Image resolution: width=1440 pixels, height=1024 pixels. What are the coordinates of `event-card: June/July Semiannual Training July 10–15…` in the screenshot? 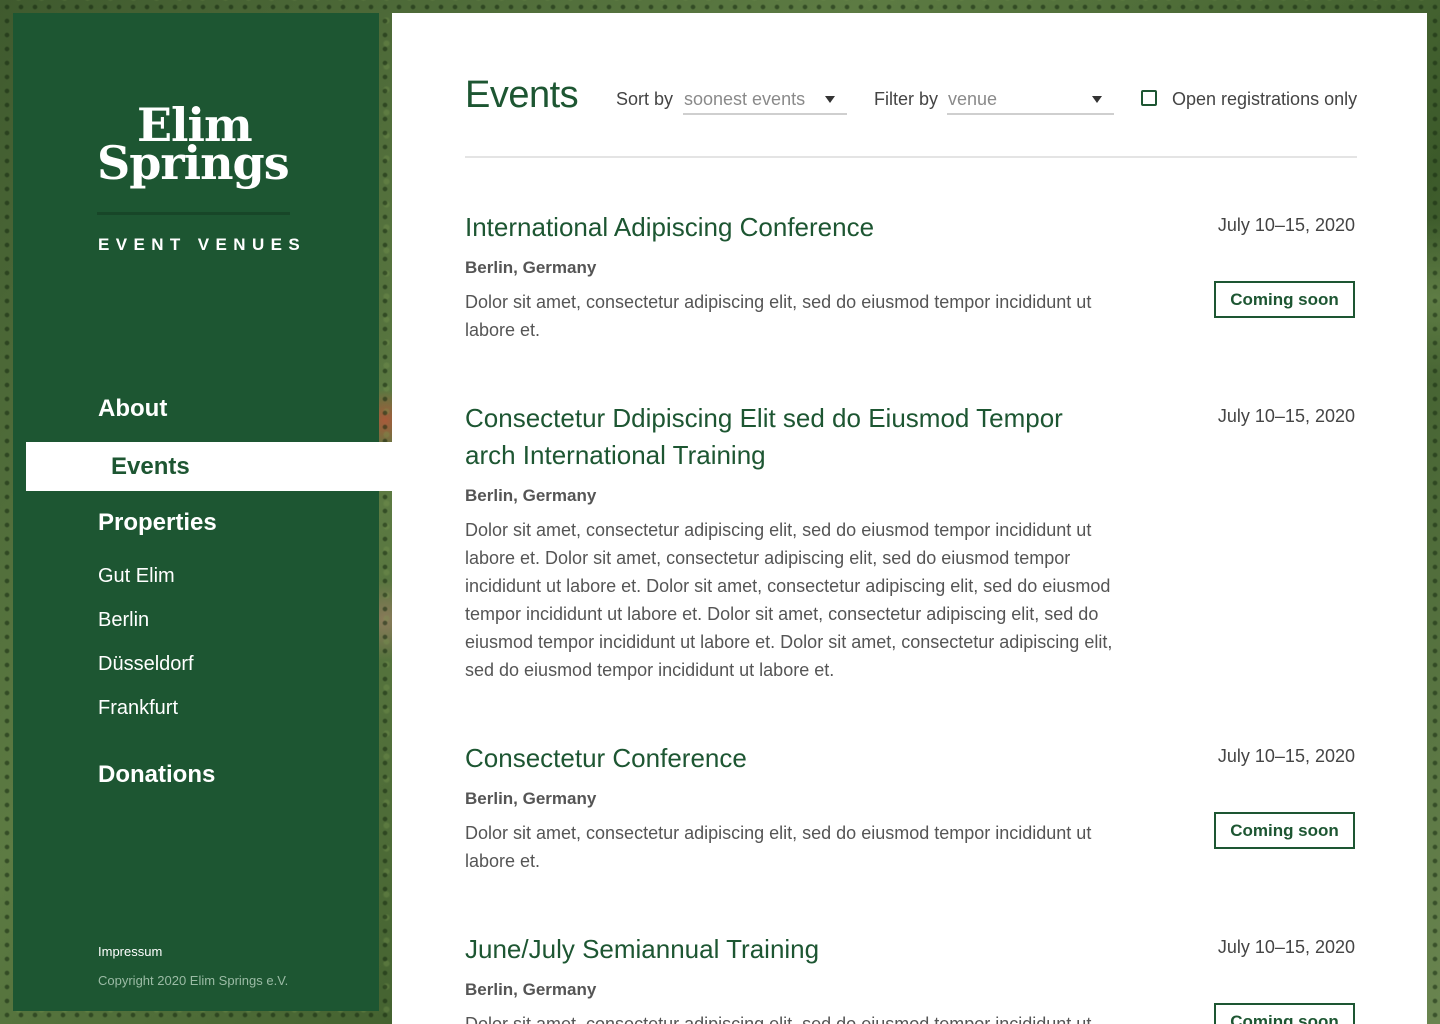 It's located at (911, 977).